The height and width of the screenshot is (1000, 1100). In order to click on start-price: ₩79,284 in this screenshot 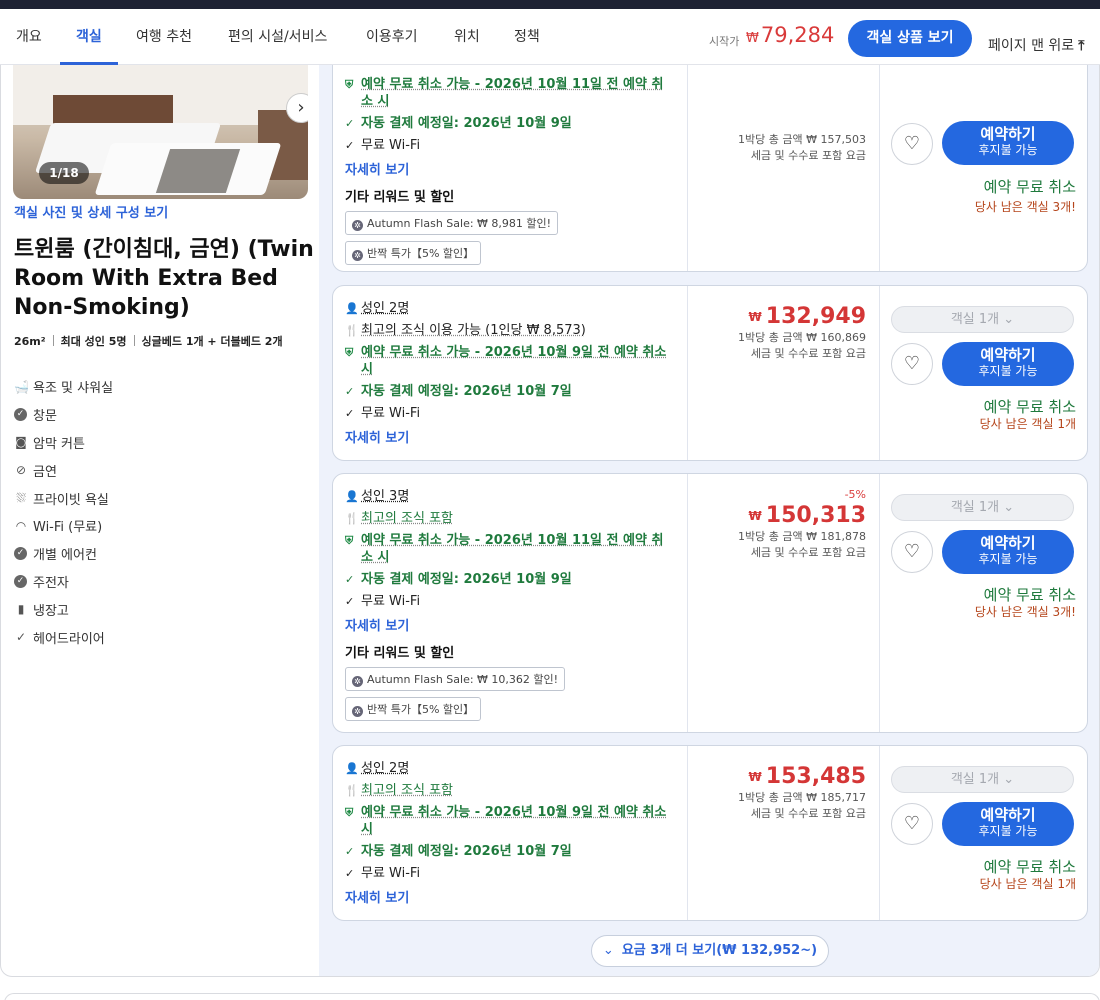, I will do `click(790, 35)`.